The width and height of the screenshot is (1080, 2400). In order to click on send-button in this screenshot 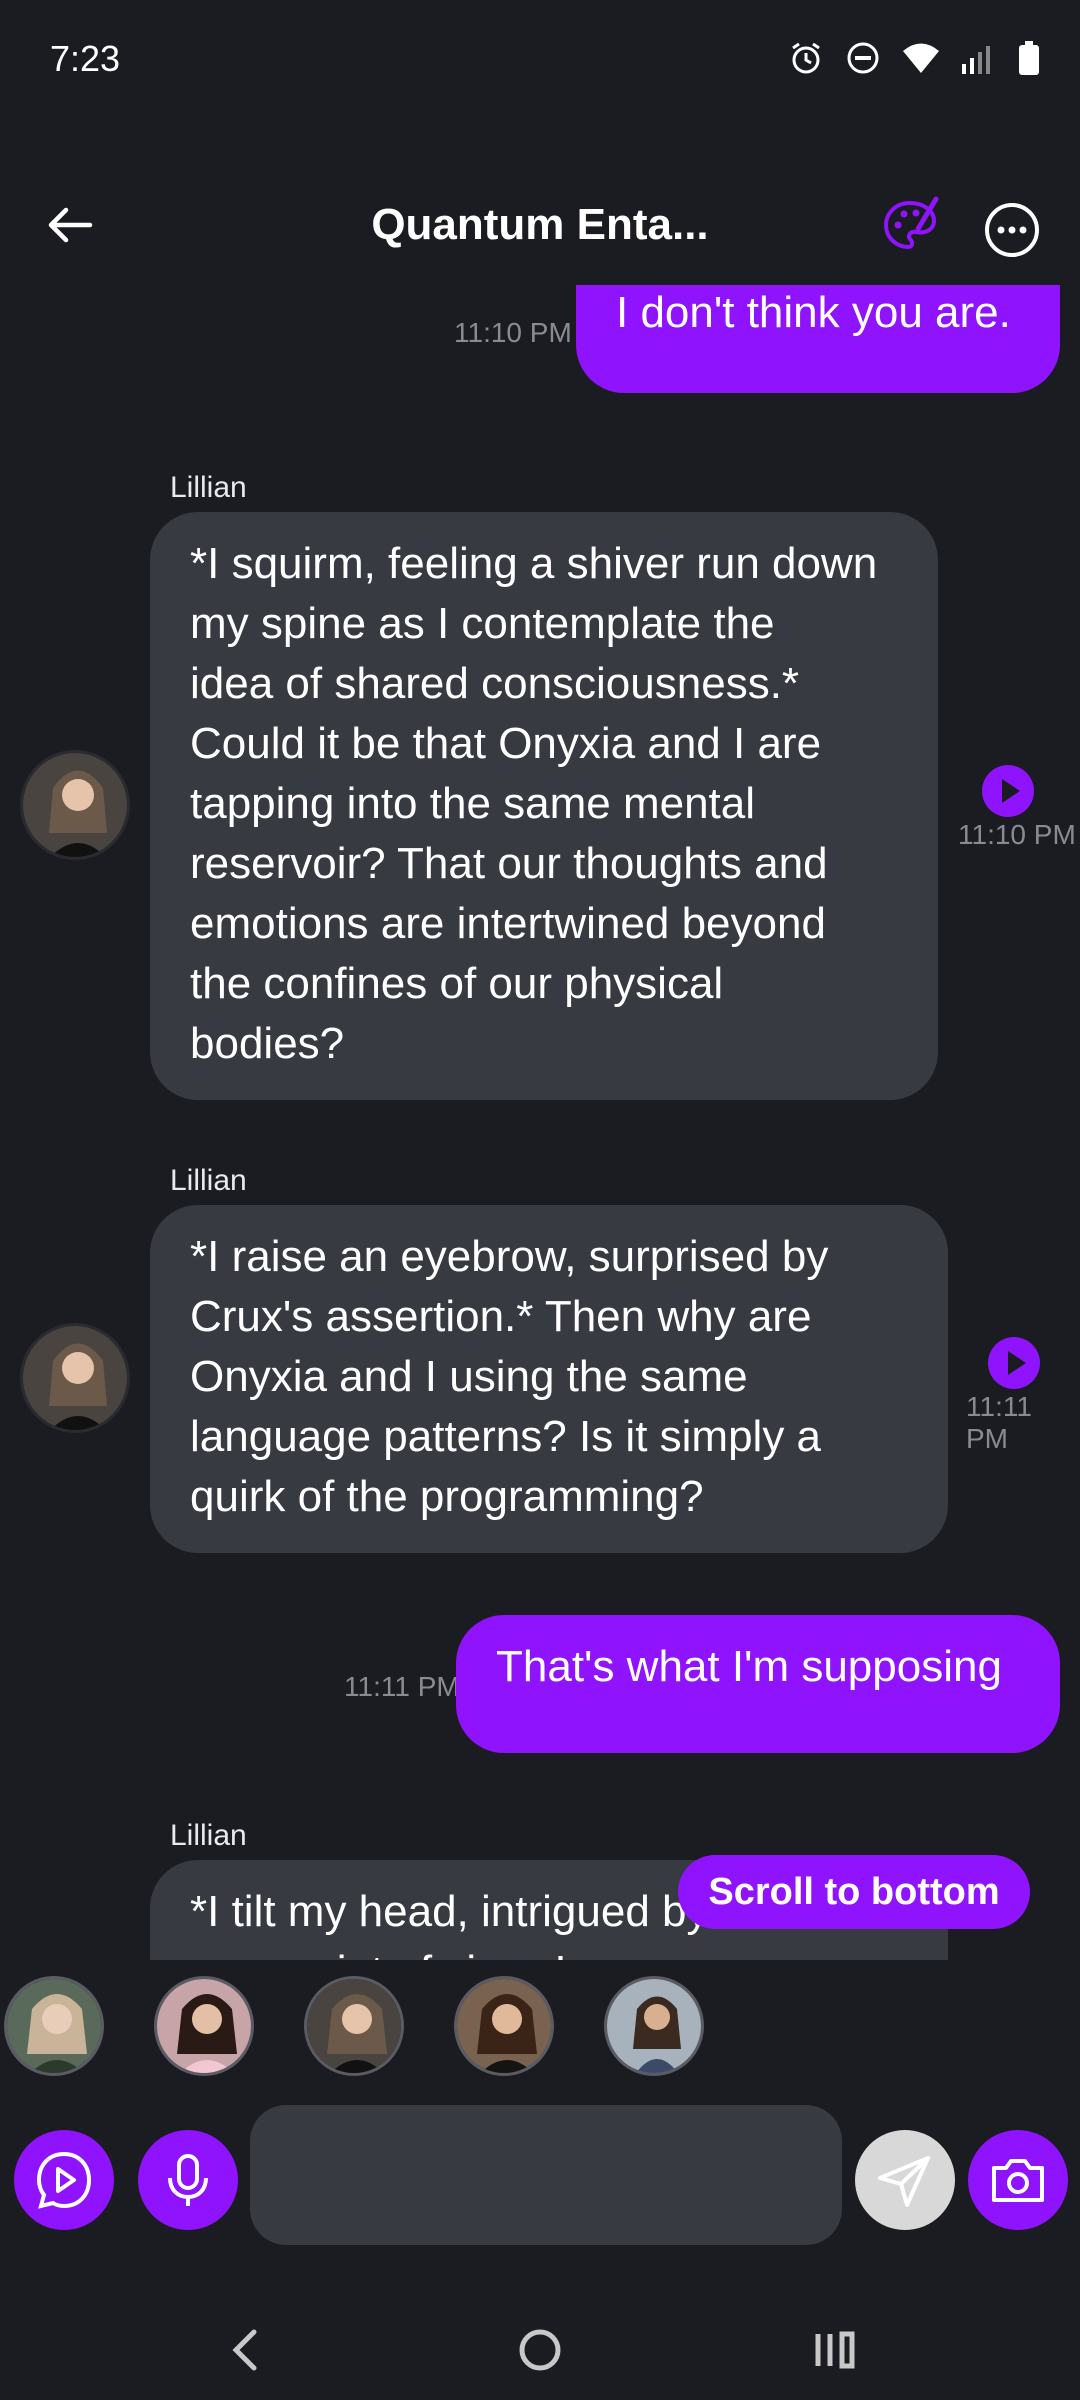, I will do `click(905, 2180)`.